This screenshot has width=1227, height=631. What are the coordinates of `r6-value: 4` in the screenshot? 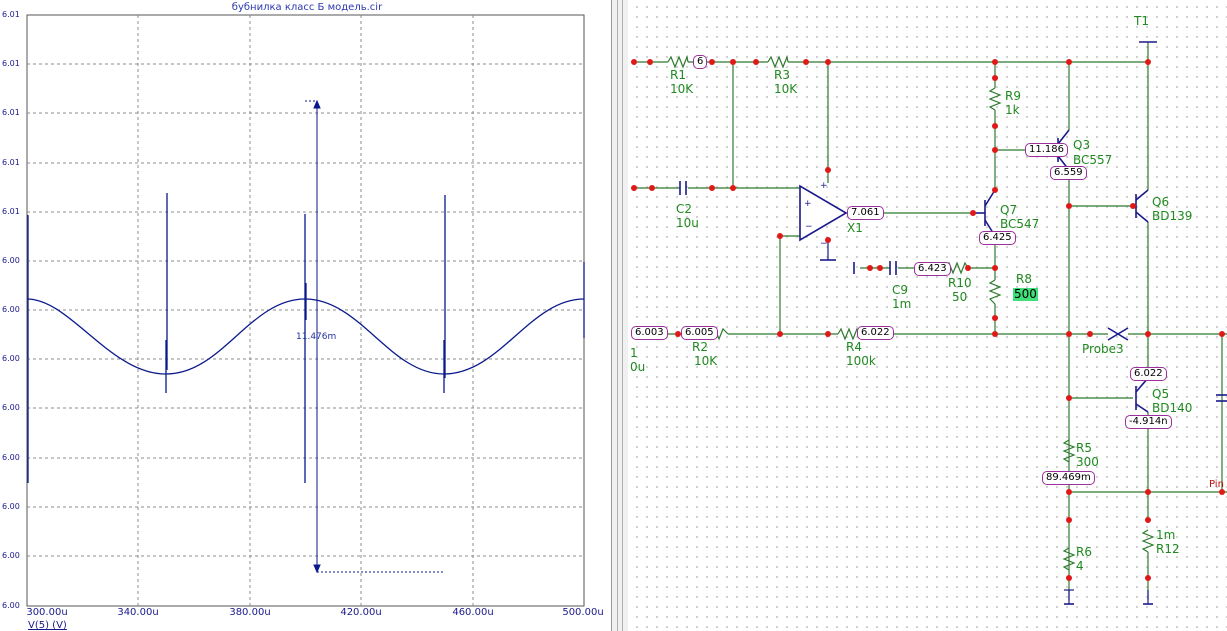 It's located at (1080, 566).